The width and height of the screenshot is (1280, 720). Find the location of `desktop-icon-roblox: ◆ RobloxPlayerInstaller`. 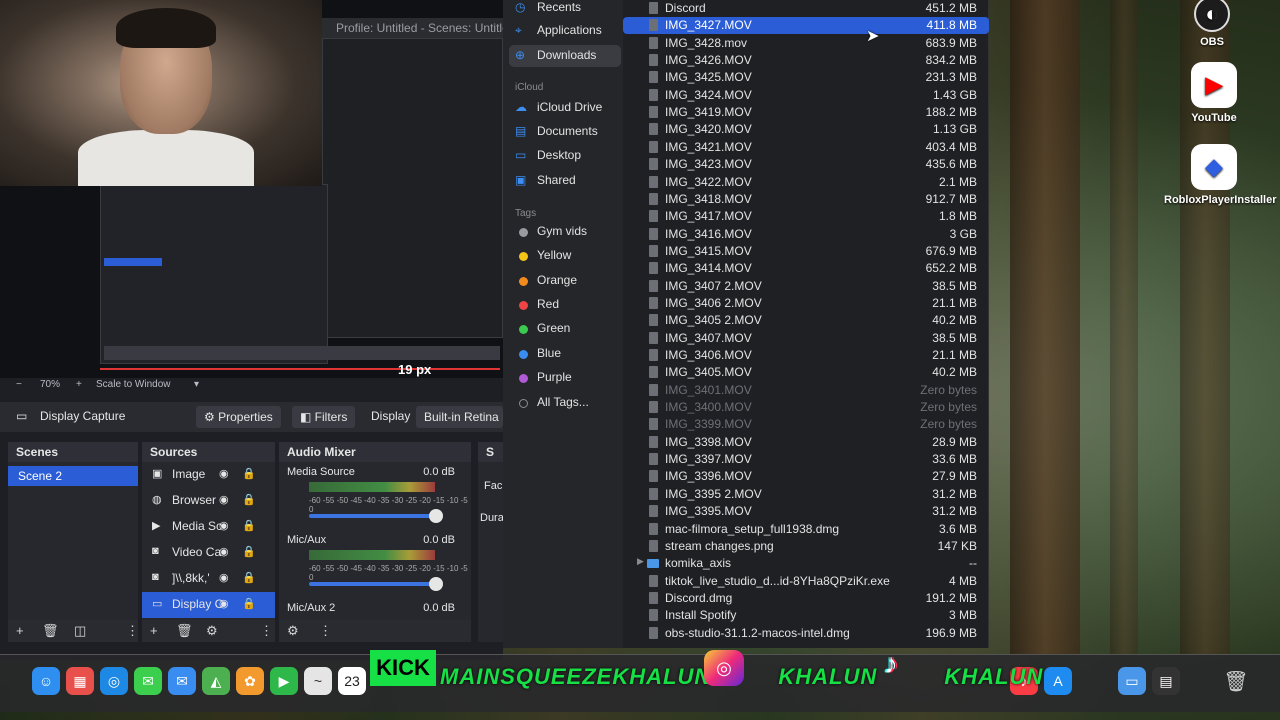

desktop-icon-roblox: ◆ RobloxPlayerInstaller is located at coordinates (1220, 175).